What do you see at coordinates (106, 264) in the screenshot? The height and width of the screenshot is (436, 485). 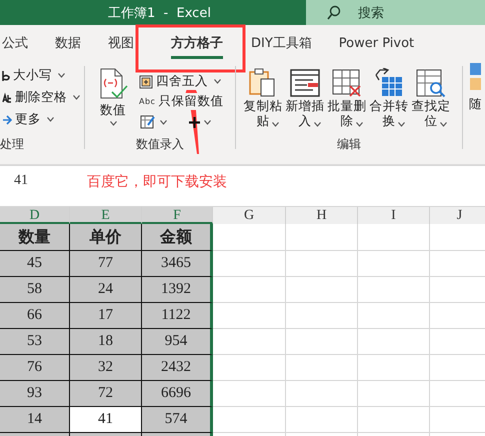 I see `table-cell: 77` at bounding box center [106, 264].